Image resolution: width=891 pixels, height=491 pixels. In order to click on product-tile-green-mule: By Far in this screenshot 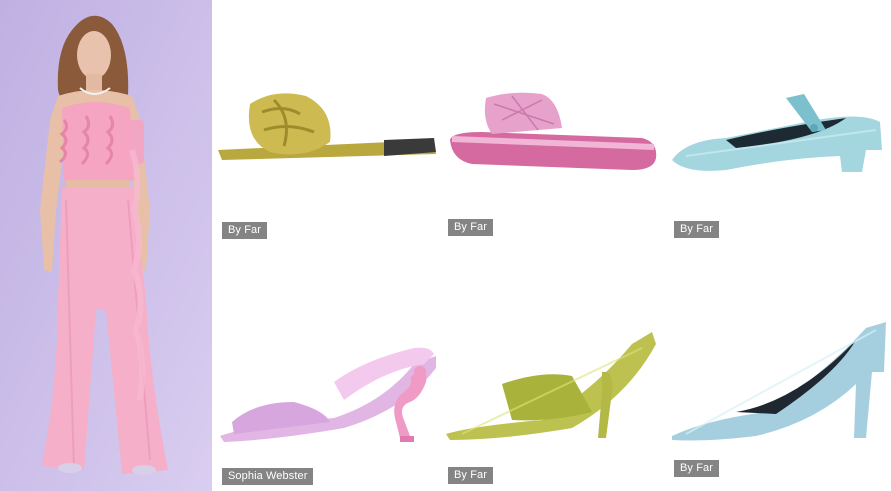, I will do `click(552, 371)`.